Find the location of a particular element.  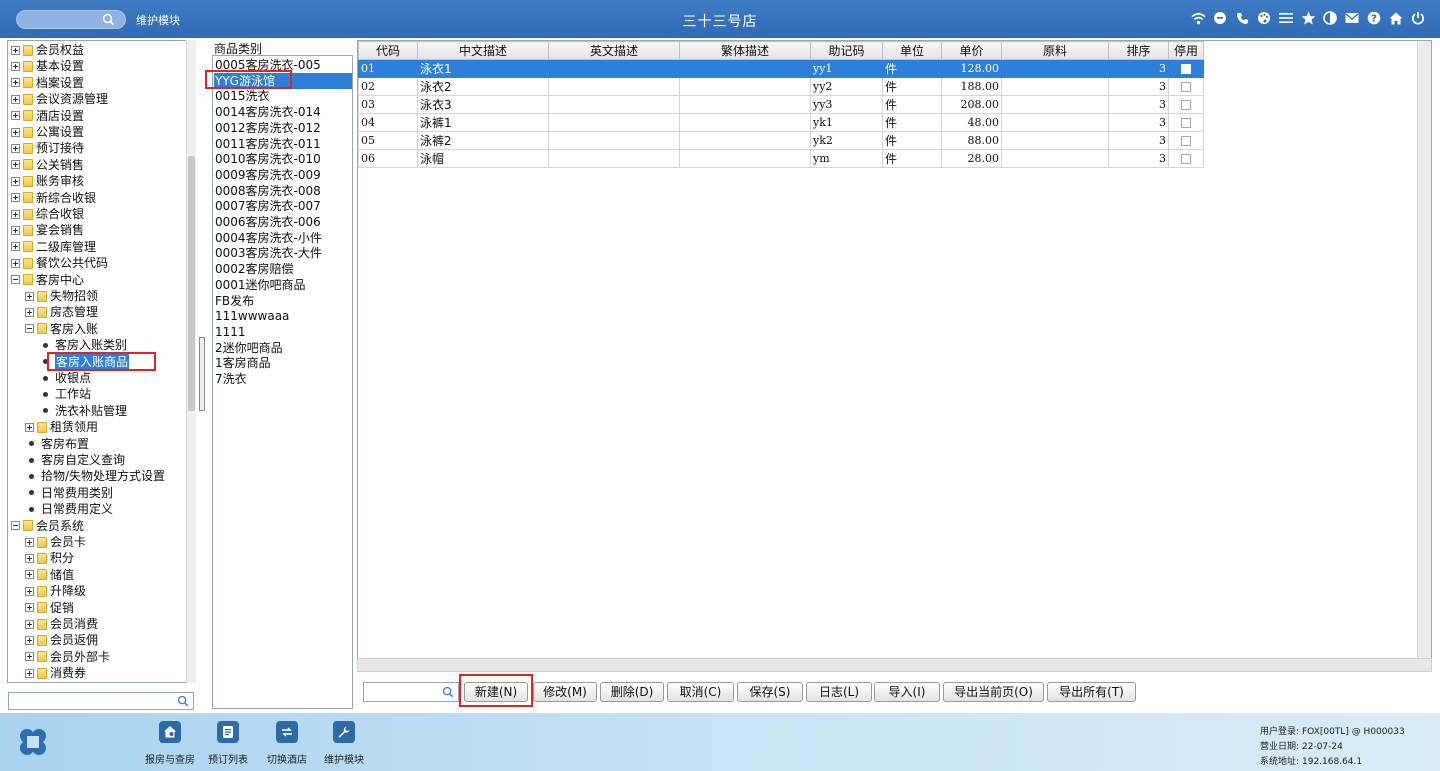

tree-item: 日常费用类别 is located at coordinates (69, 493).